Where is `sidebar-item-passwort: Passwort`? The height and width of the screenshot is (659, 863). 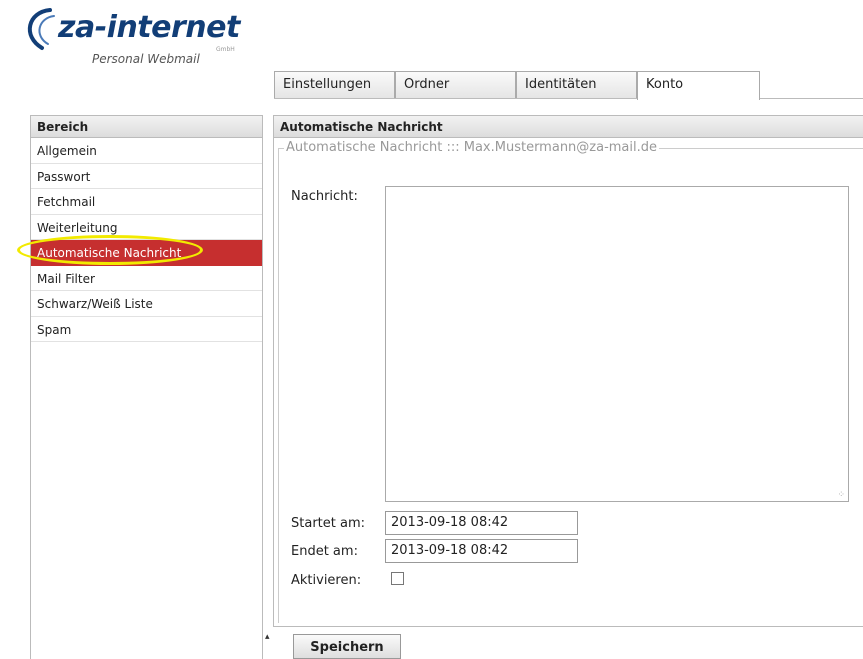
sidebar-item-passwort: Passwort is located at coordinates (146, 176).